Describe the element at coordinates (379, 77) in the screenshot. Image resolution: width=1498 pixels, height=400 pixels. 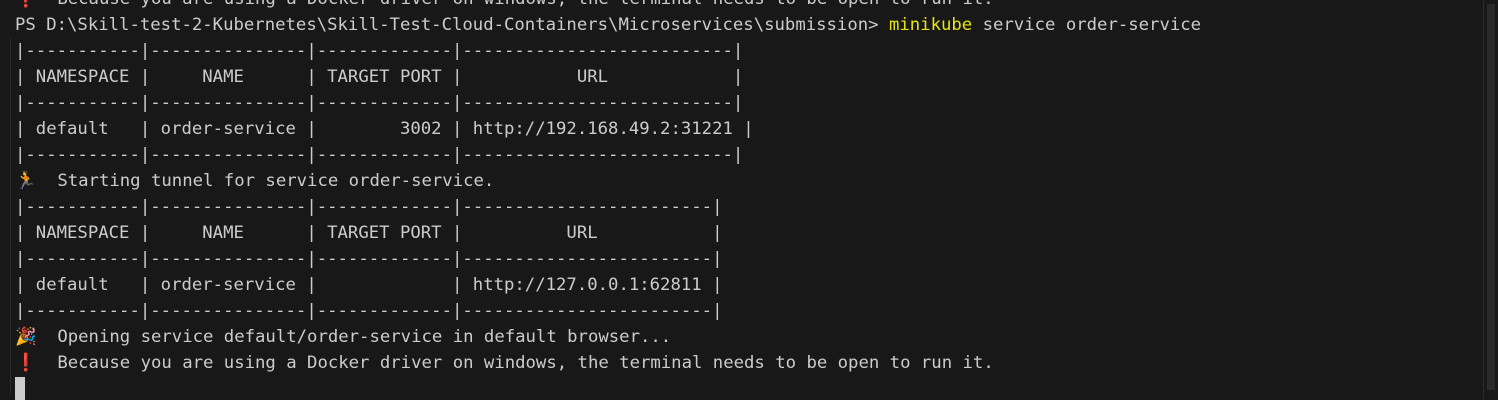
I see `table1-header: | NAMESPACE | NAME | TARGET PORT | URL |` at that location.